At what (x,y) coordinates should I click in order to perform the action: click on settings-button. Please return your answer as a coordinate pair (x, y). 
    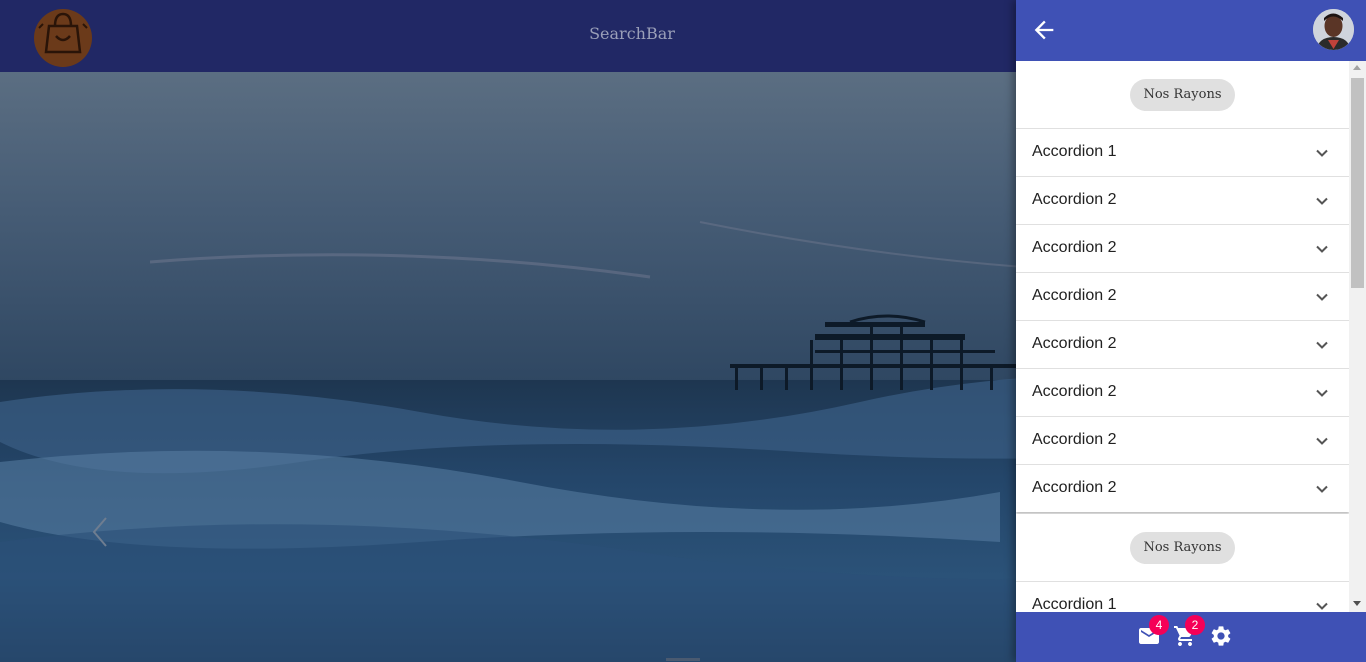
    Looking at the image, I should click on (1221, 636).